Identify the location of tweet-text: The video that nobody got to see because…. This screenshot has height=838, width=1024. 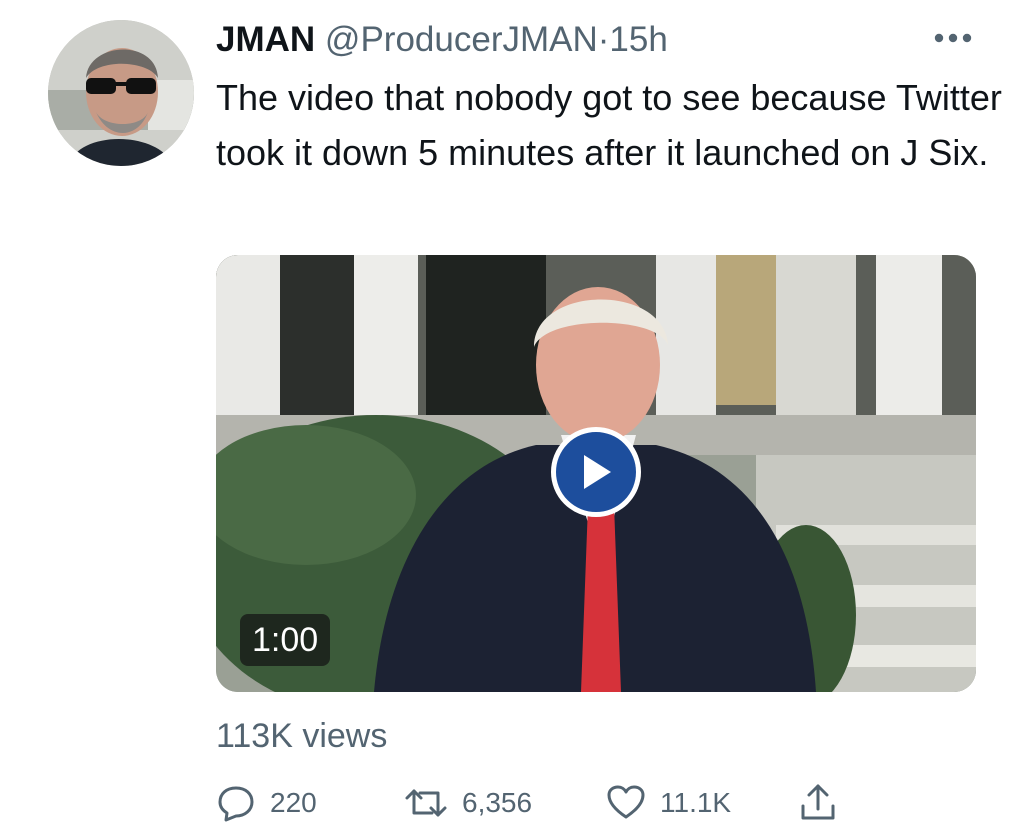
(609, 125).